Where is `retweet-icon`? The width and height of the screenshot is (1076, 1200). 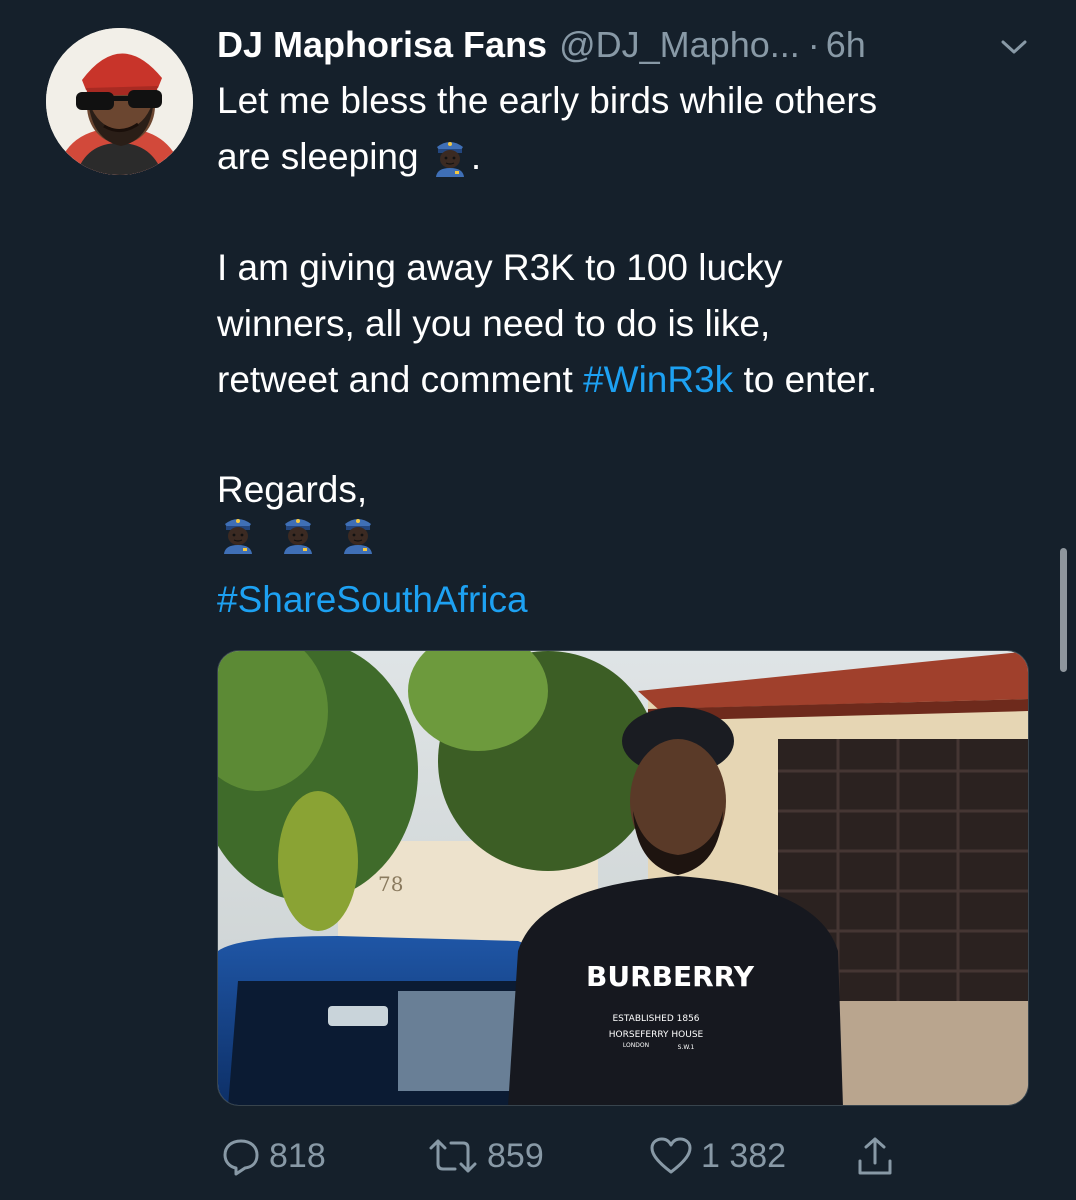
retweet-icon is located at coordinates (453, 1156).